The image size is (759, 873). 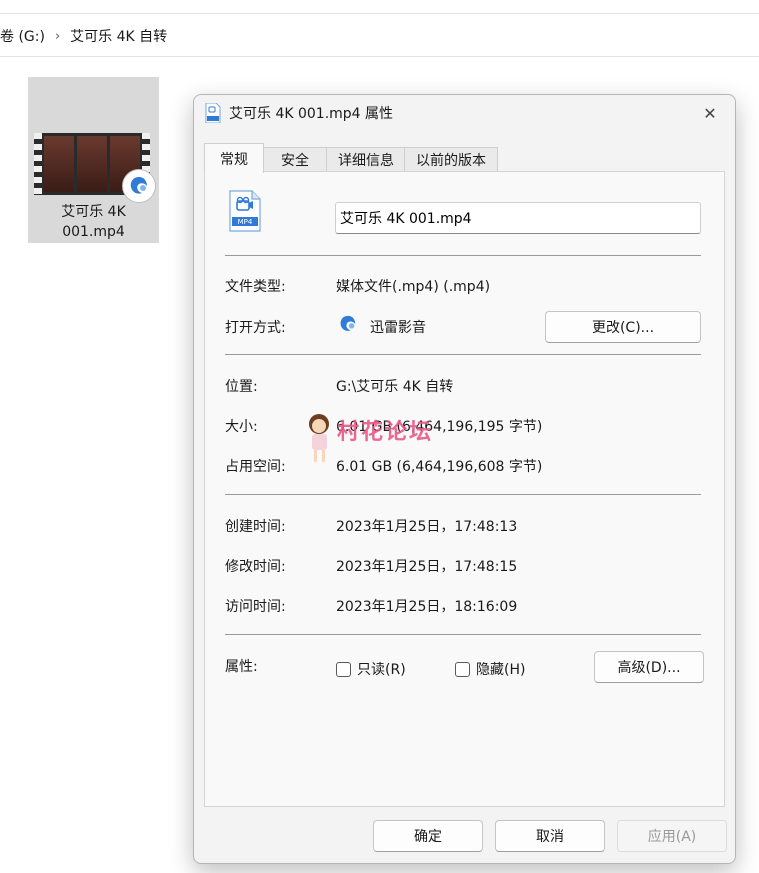 What do you see at coordinates (255, 527) in the screenshot?
I see `created-label: 创建时间:` at bounding box center [255, 527].